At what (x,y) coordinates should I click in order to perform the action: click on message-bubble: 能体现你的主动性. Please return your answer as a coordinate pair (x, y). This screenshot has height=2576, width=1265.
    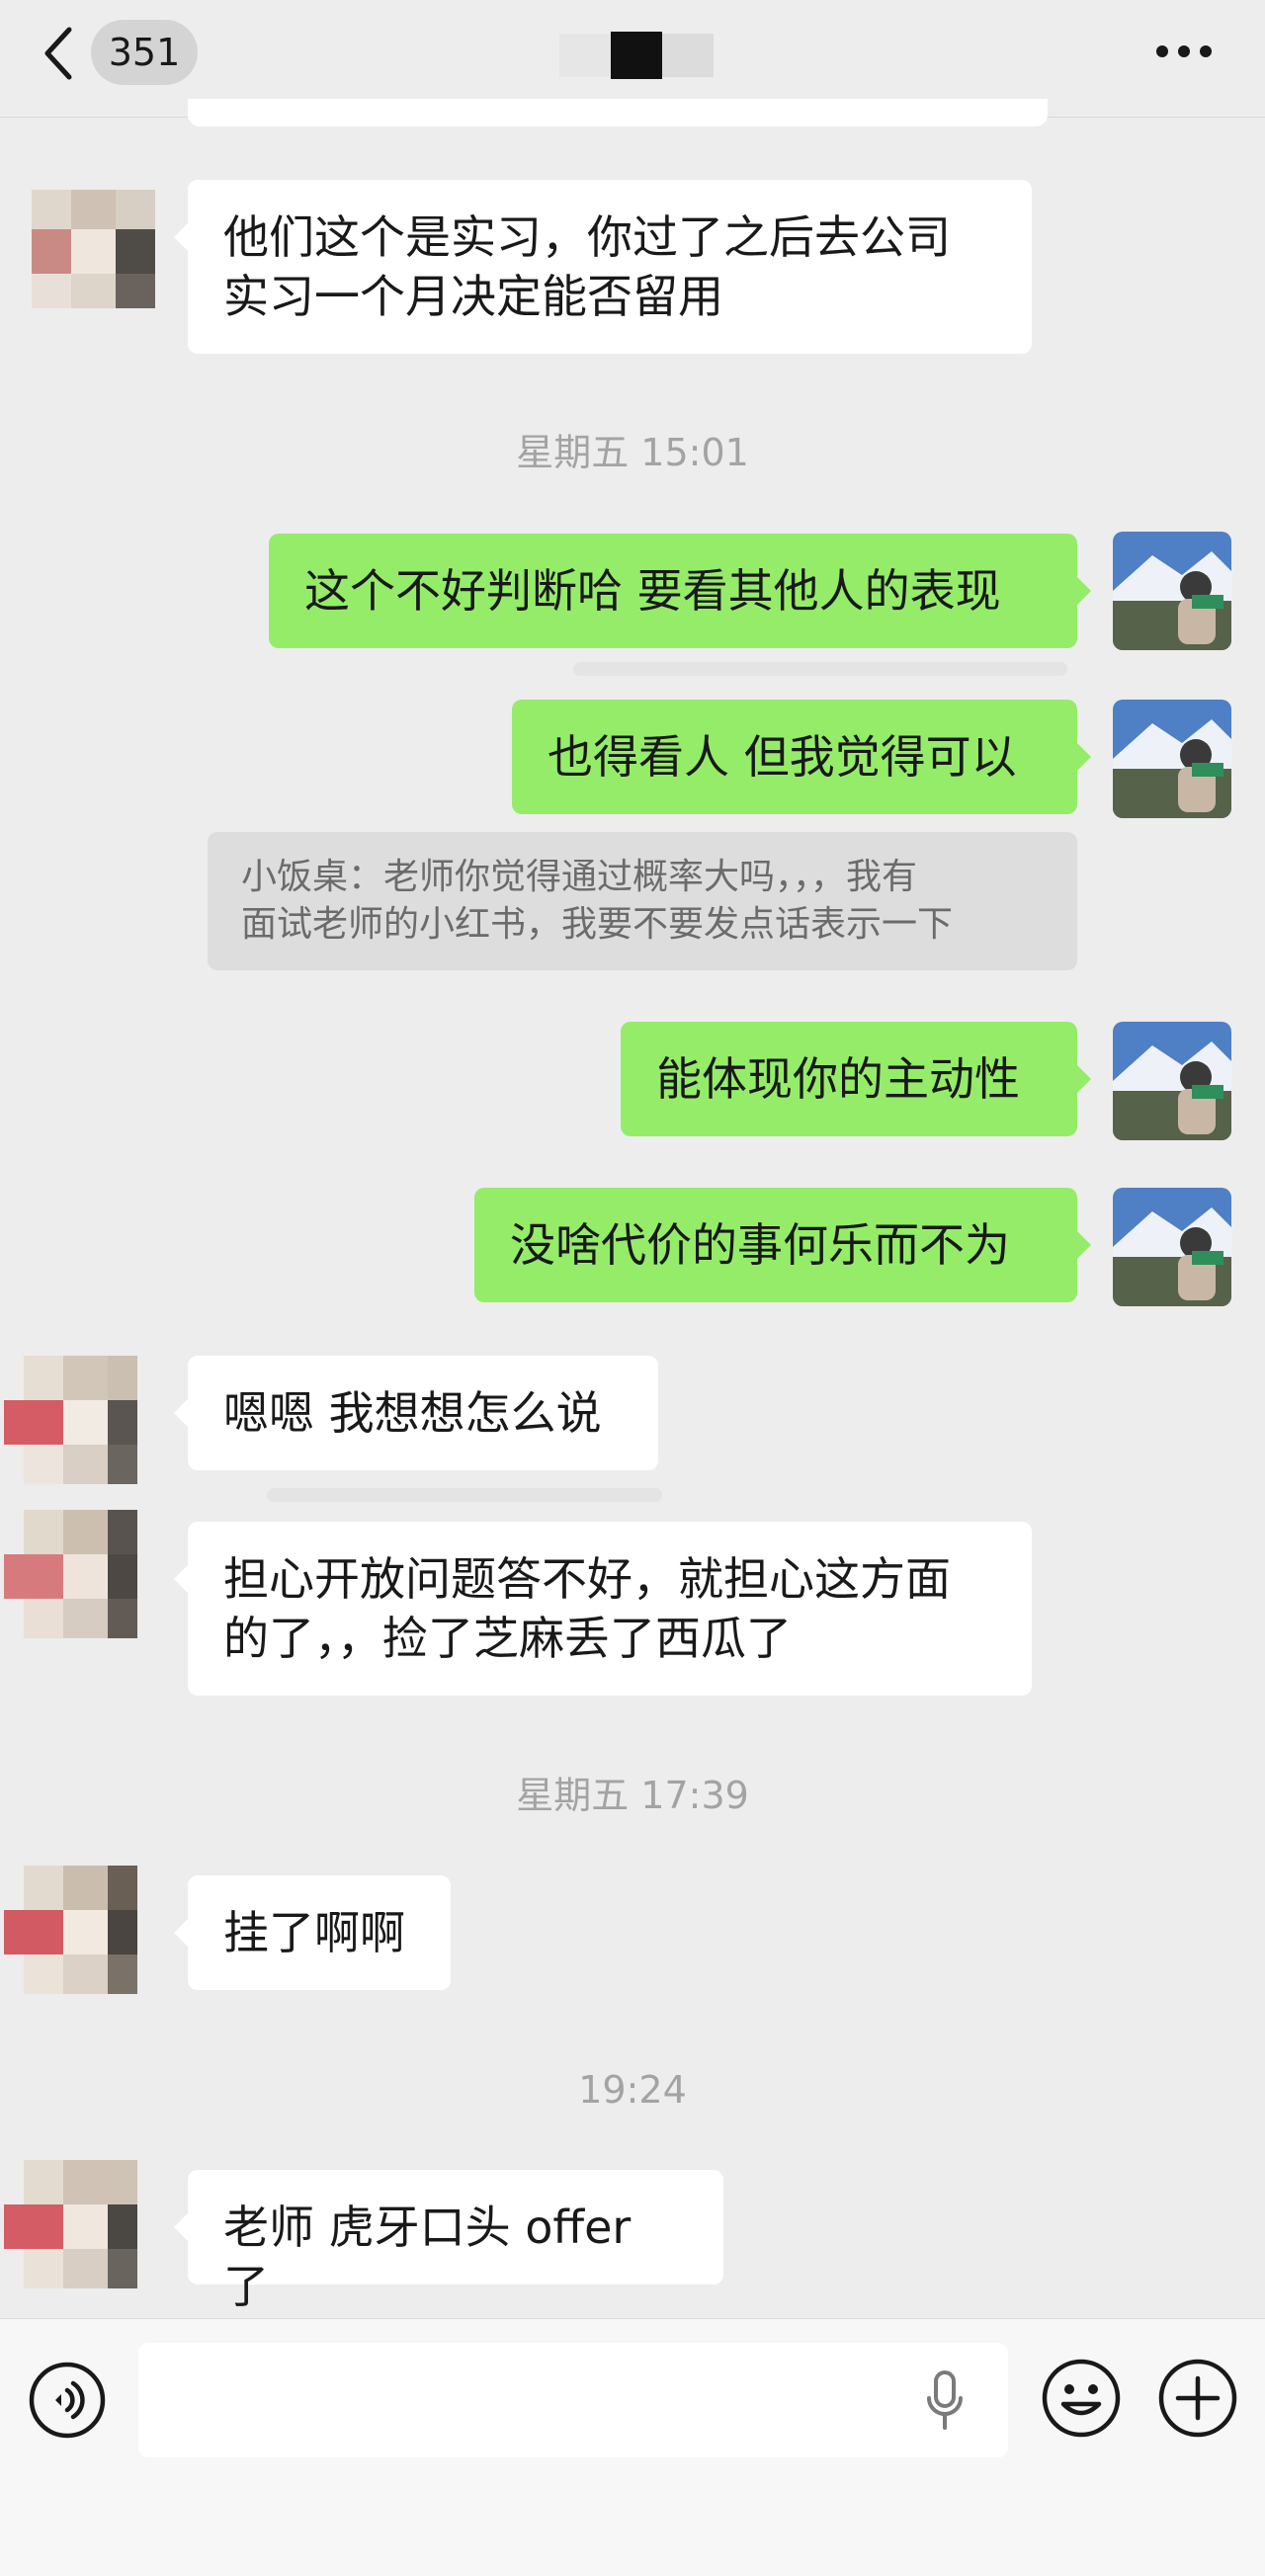
    Looking at the image, I should click on (856, 1079).